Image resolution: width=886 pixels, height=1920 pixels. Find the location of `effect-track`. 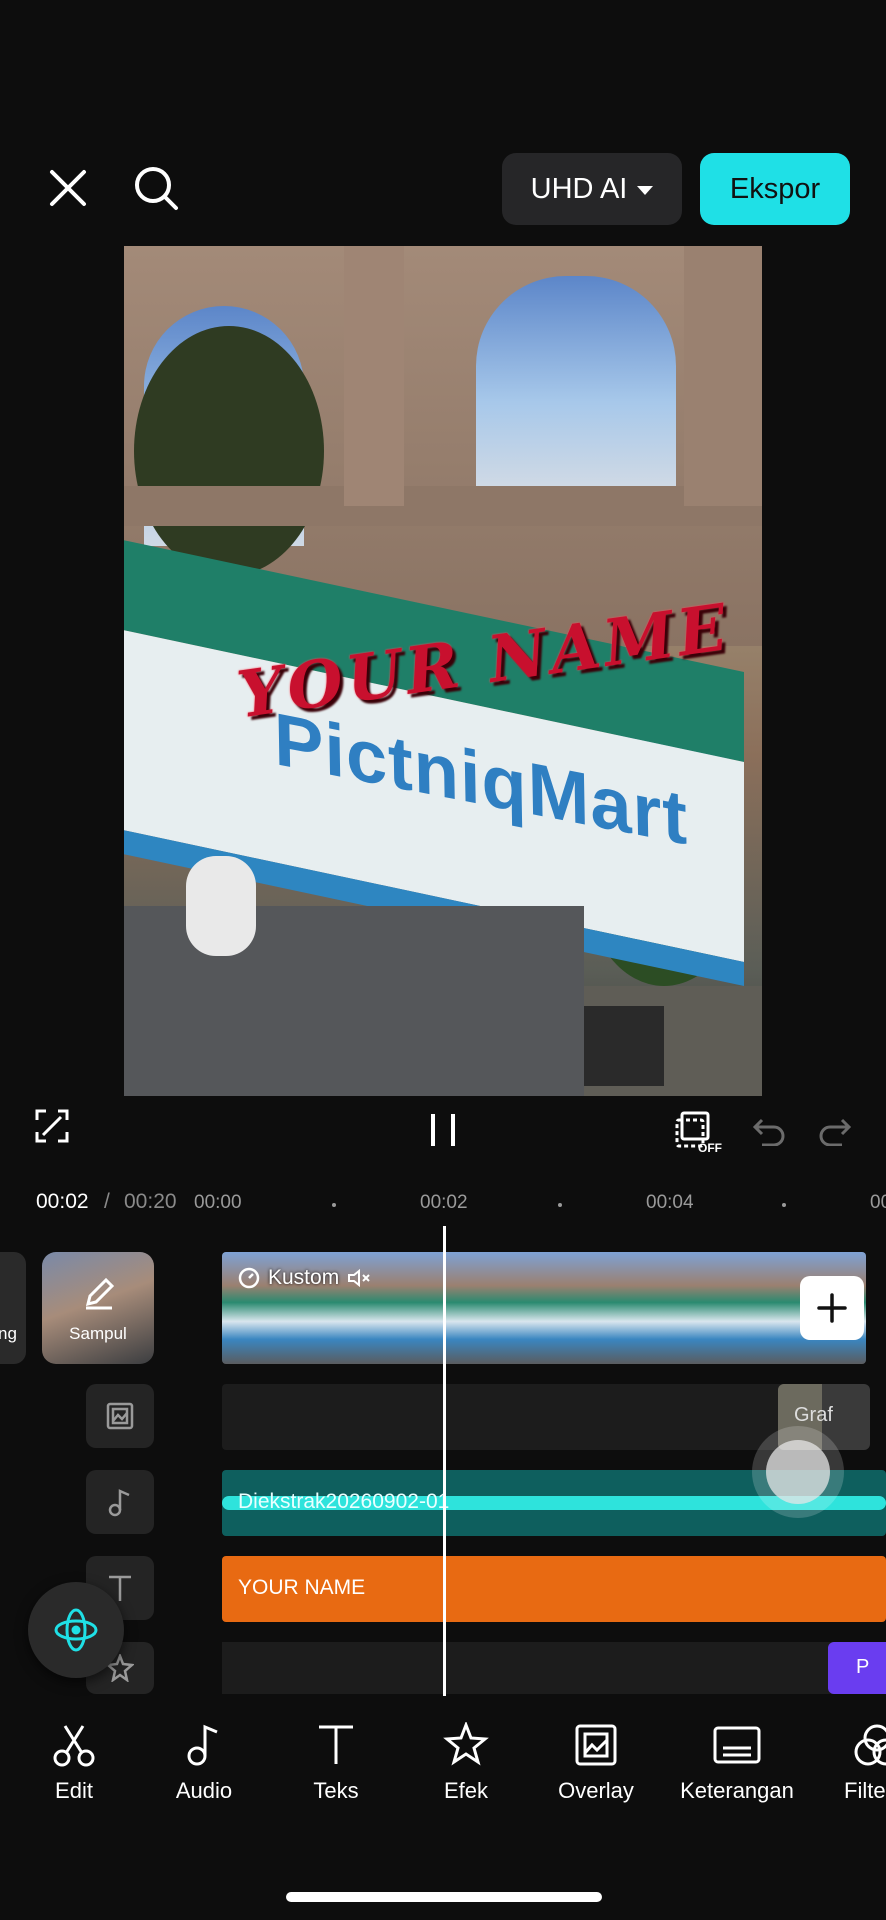

effect-track is located at coordinates (554, 1668).